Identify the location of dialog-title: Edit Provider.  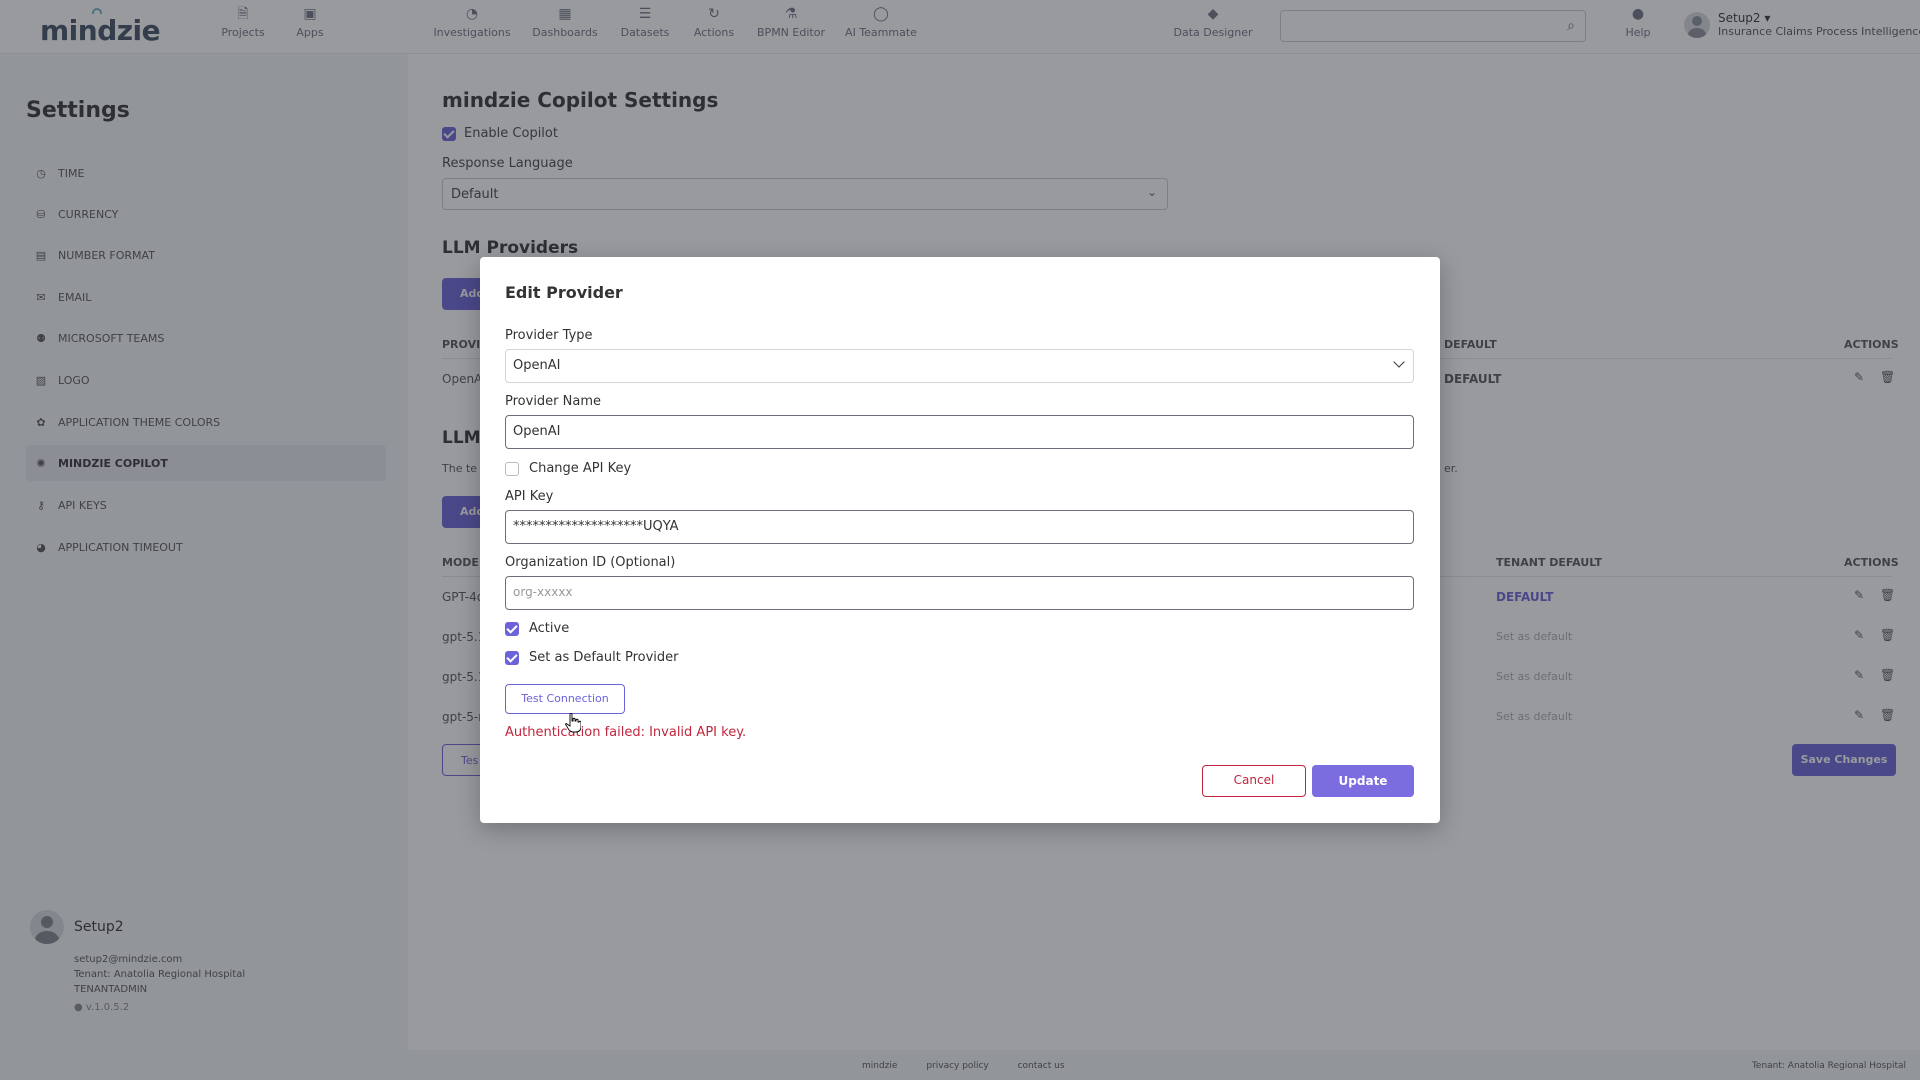
(564, 292).